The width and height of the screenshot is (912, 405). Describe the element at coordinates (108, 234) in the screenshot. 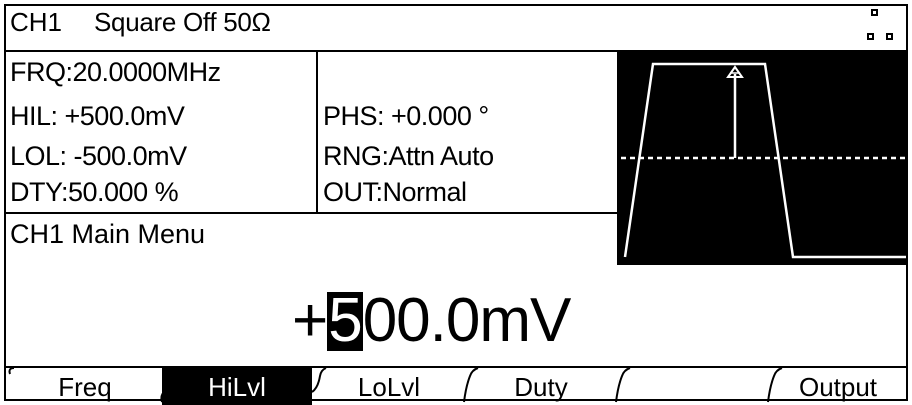

I see `menu-title: CH1 Main Menu` at that location.